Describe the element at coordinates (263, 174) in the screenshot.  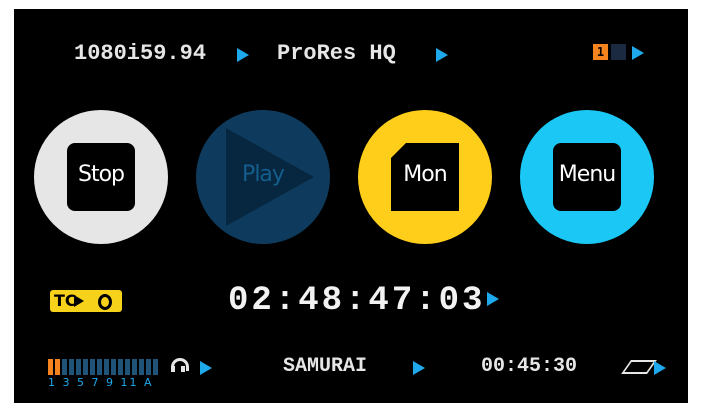
I see `play-button-label: Play` at that location.